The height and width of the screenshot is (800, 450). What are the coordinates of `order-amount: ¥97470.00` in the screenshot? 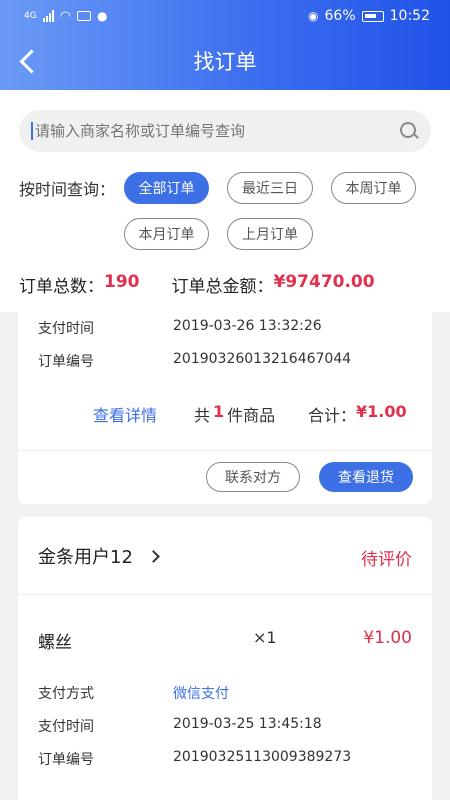 It's located at (324, 282).